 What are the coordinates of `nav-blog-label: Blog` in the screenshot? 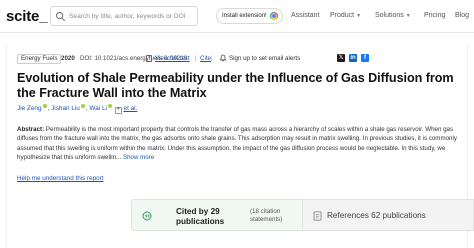 It's located at (462, 15).